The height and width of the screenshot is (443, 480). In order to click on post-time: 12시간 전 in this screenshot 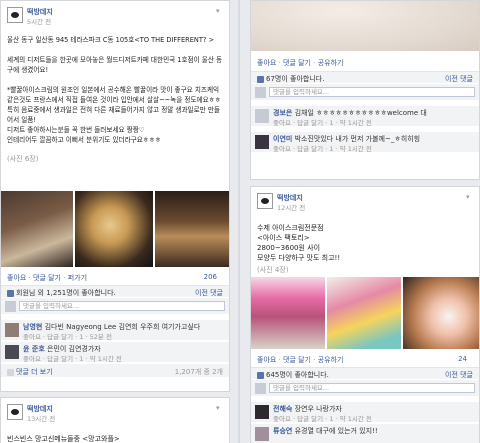, I will do `click(291, 207)`.